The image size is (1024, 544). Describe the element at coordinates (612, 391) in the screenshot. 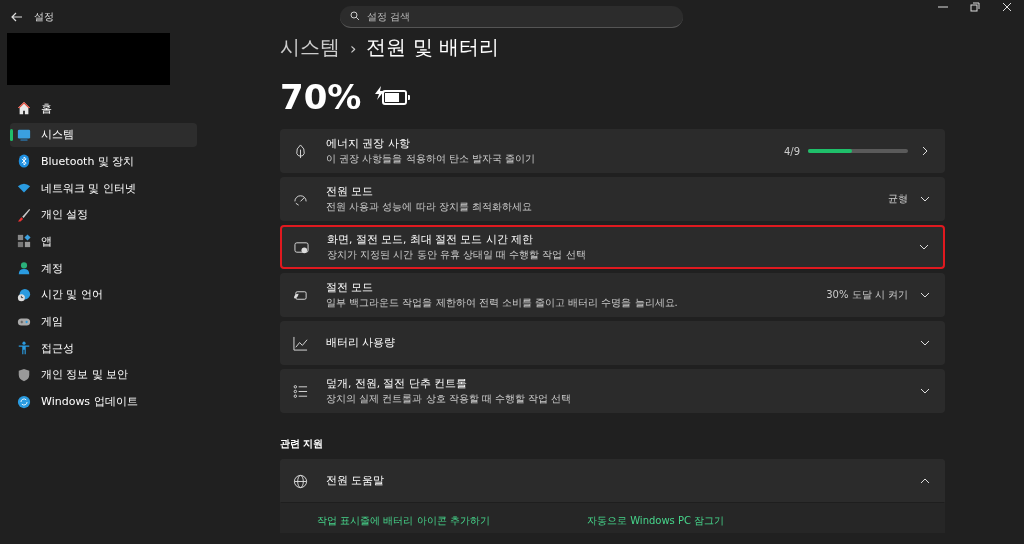

I see `settings-card: 덮개, 전원, 절전 단추 컨트롤 장치의 실제 컨트롤과 상호 작용할 때 수행할 작업 선택` at that location.